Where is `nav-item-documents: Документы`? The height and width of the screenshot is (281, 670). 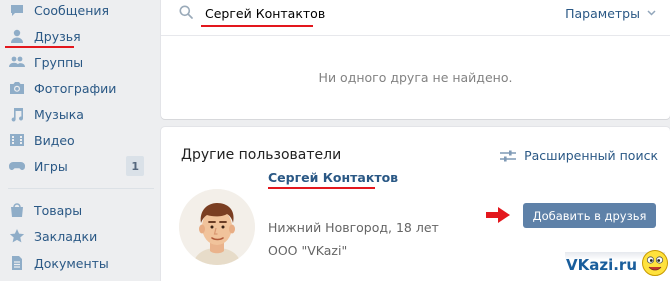 nav-item-documents: Документы is located at coordinates (76, 263).